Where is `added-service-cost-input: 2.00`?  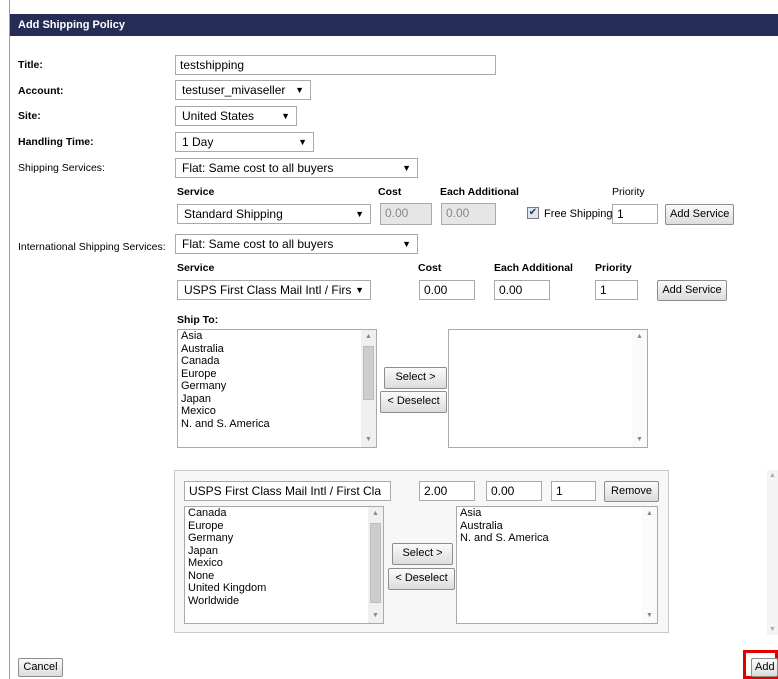
added-service-cost-input: 2.00 is located at coordinates (447, 491).